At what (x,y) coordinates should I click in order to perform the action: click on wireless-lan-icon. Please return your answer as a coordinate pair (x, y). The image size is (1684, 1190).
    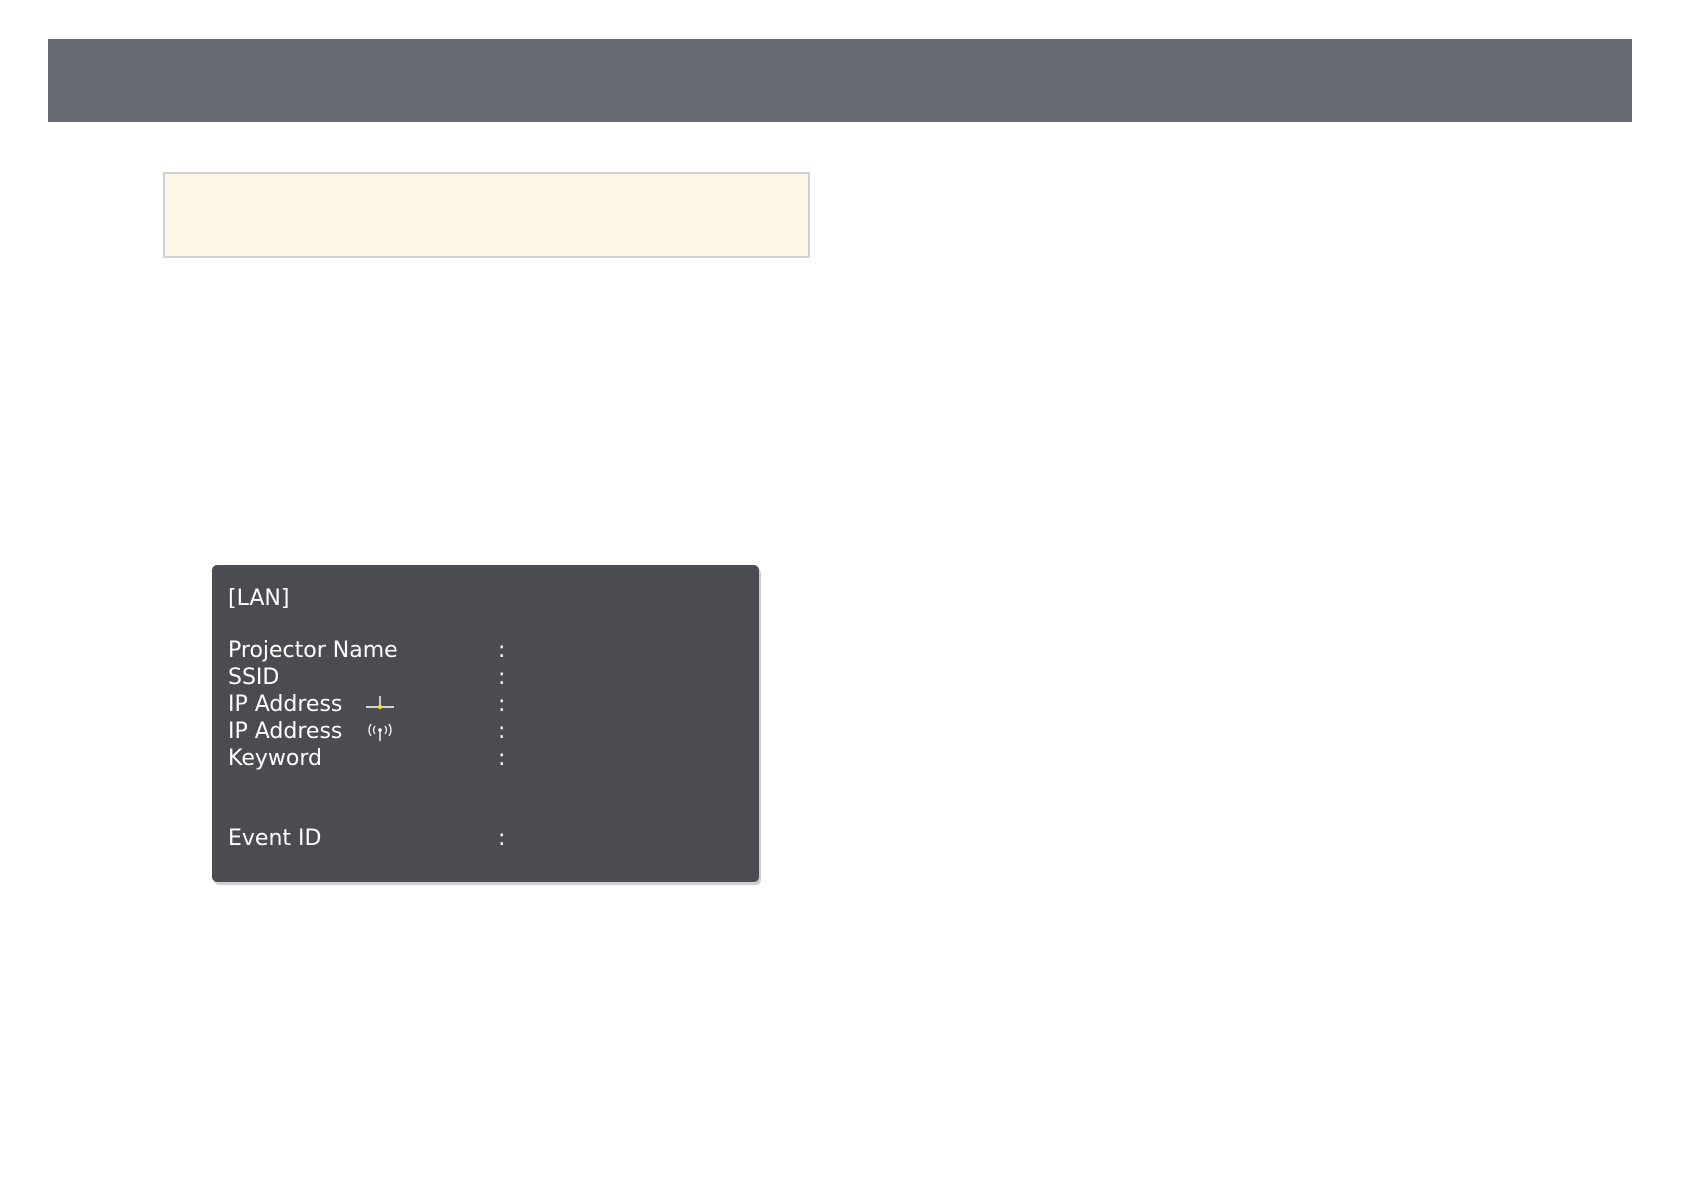
    Looking at the image, I should click on (380, 732).